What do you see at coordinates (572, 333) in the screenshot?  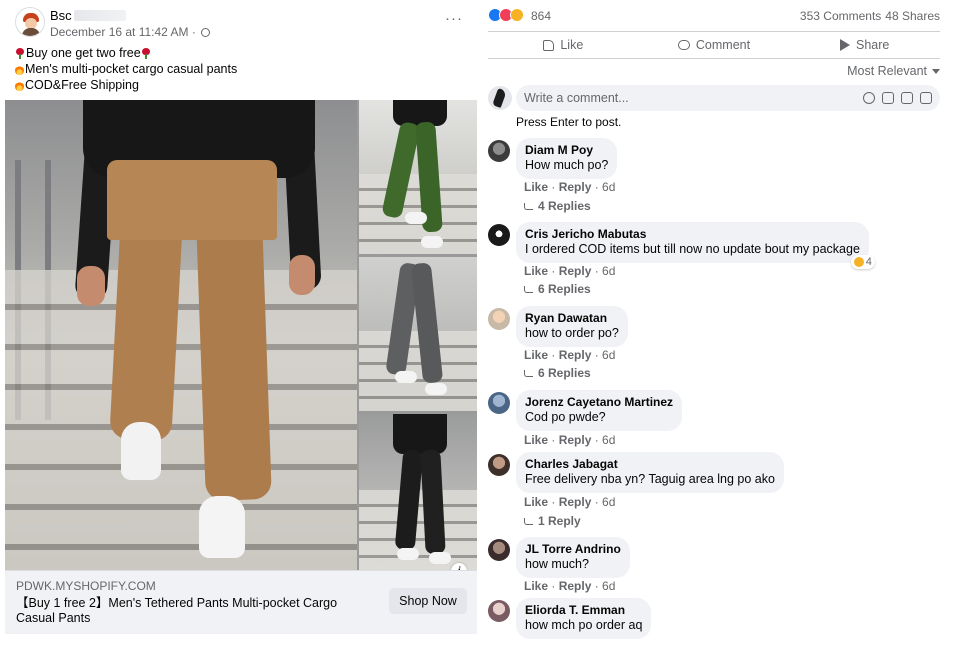 I see `comment-text: how to order po?` at bounding box center [572, 333].